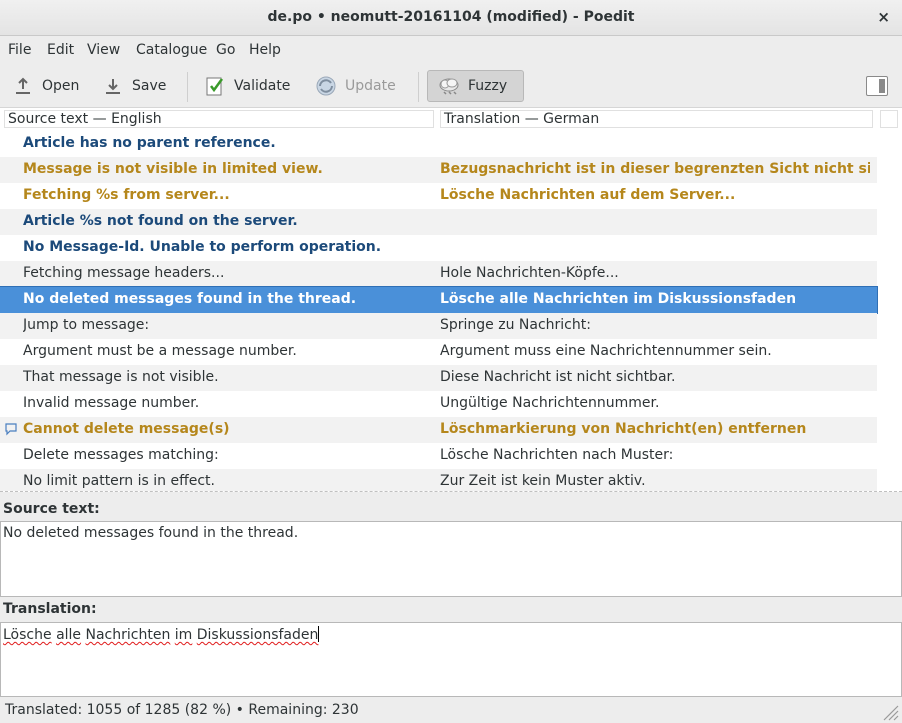  Describe the element at coordinates (126, 429) in the screenshot. I see `source-cell: Cannot delete message(s)` at that location.